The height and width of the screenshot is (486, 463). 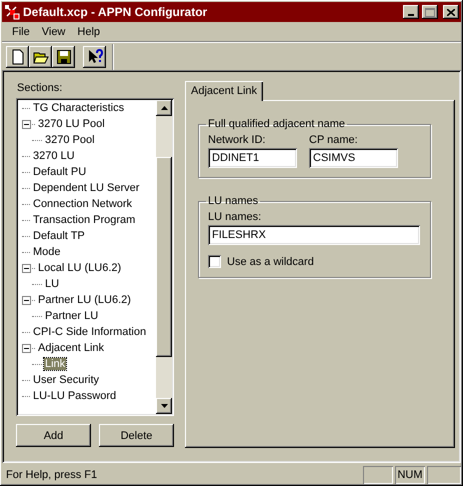 What do you see at coordinates (88, 32) in the screenshot?
I see `menu-item: Help` at bounding box center [88, 32].